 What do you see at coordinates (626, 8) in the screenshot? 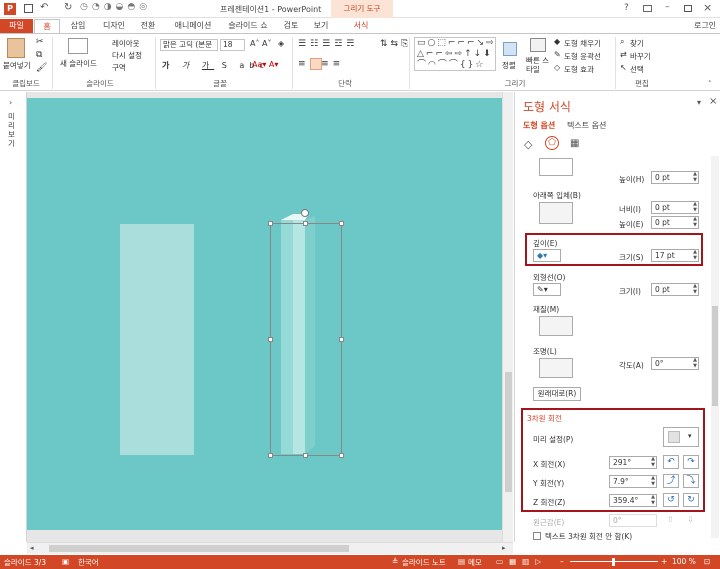
I see `help-icon: ?` at bounding box center [626, 8].